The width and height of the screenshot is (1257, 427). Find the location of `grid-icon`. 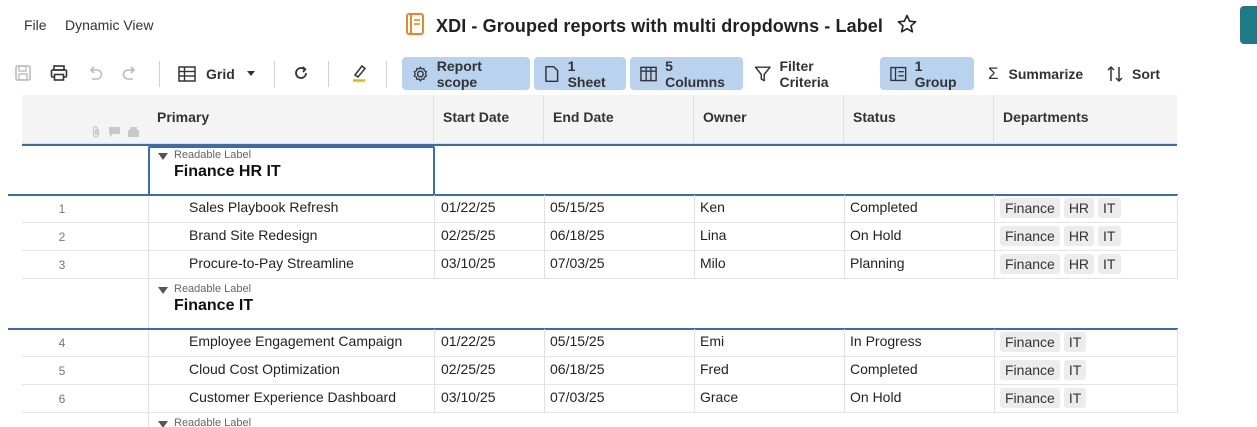

grid-icon is located at coordinates (187, 73).